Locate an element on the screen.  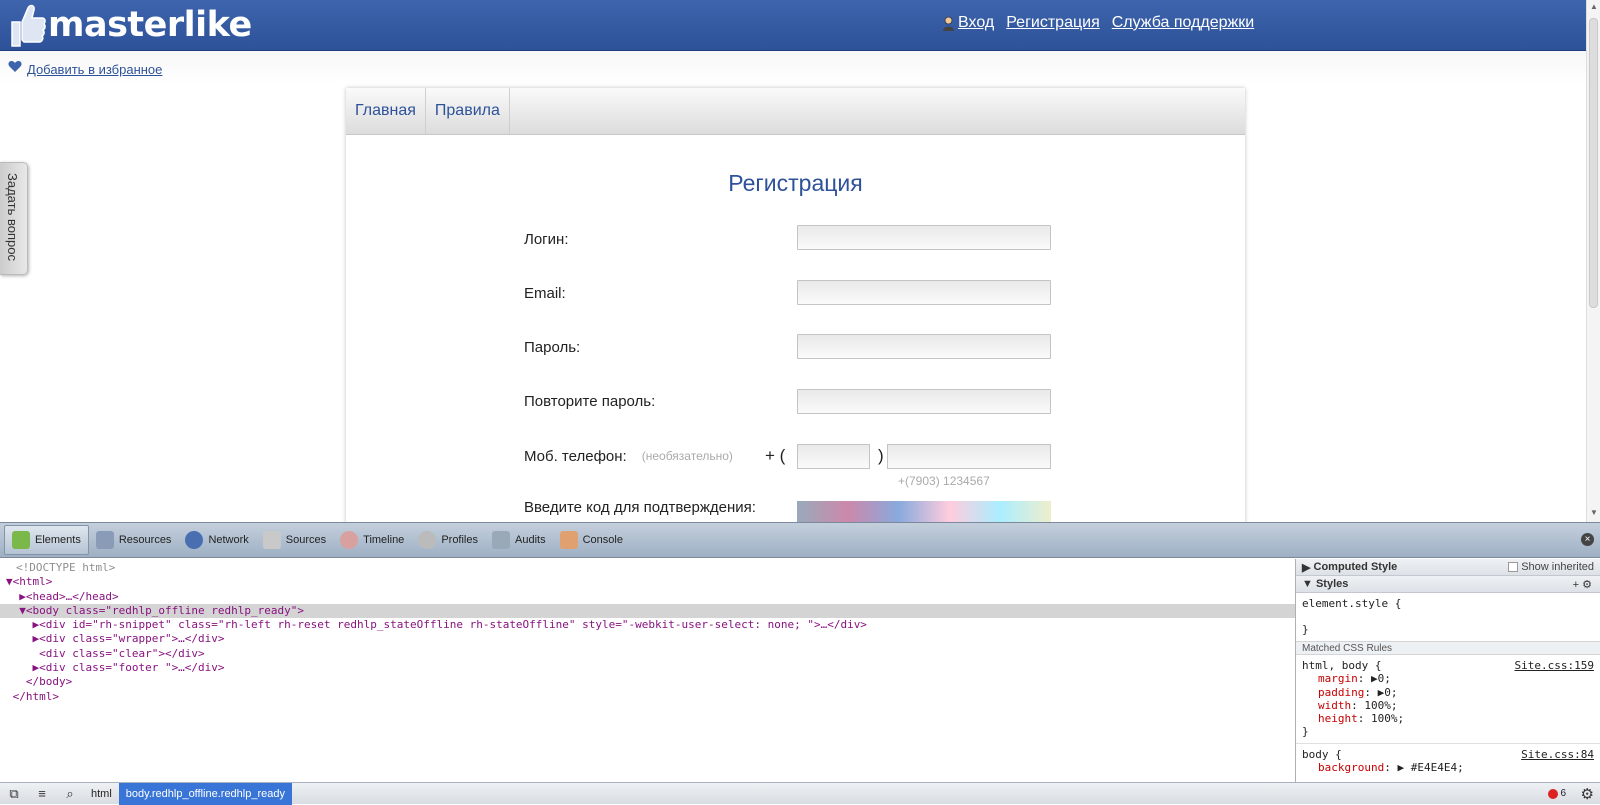
dom-line-html: ▼<html> is located at coordinates (647, 582).